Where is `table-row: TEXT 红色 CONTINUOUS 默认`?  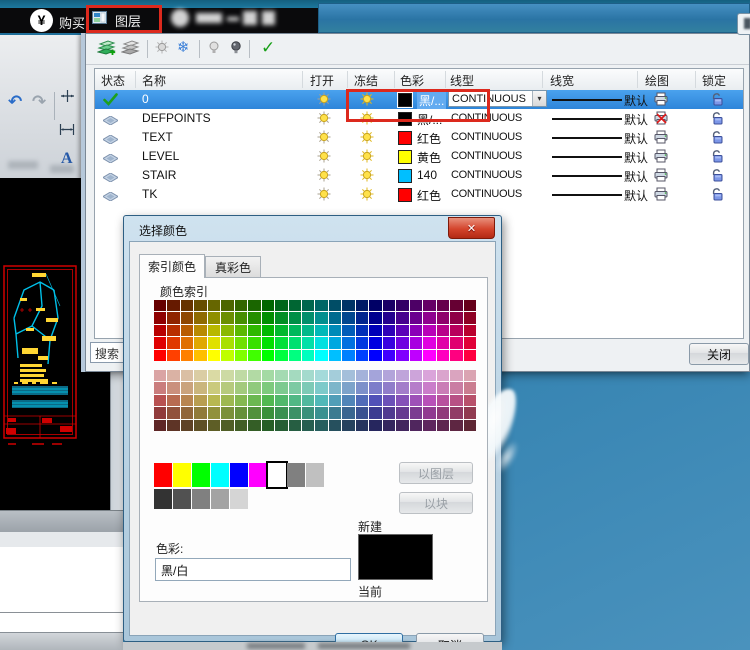
table-row: TEXT 红色 CONTINUOUS 默认 is located at coordinates (419, 137).